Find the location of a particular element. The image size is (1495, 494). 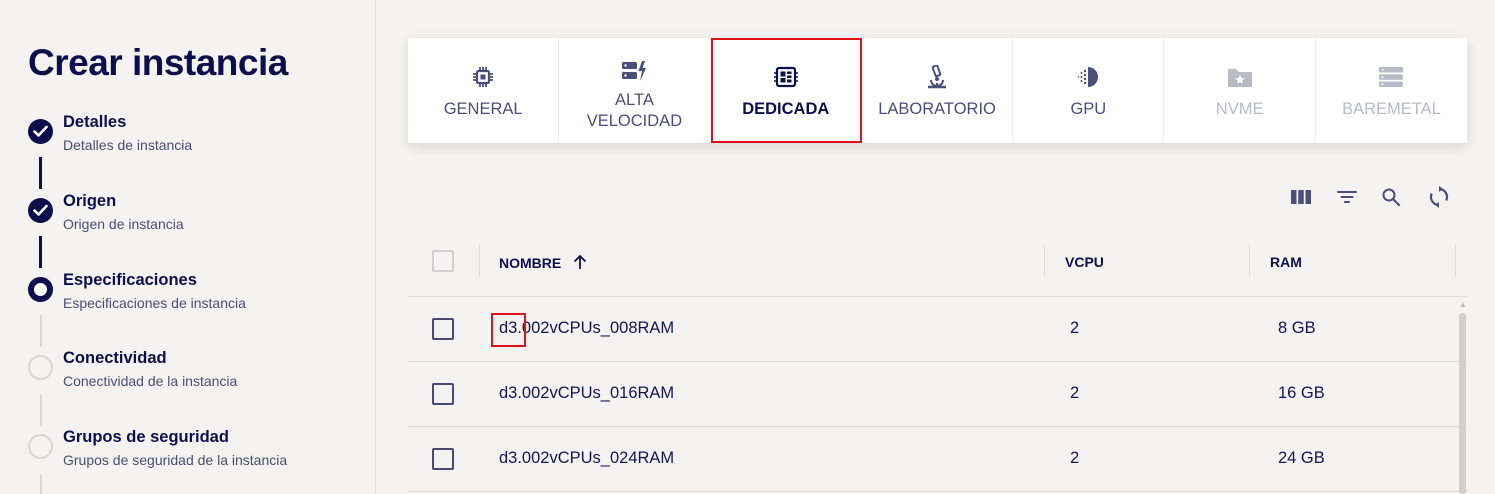

server-bolt-icon is located at coordinates (634, 71).